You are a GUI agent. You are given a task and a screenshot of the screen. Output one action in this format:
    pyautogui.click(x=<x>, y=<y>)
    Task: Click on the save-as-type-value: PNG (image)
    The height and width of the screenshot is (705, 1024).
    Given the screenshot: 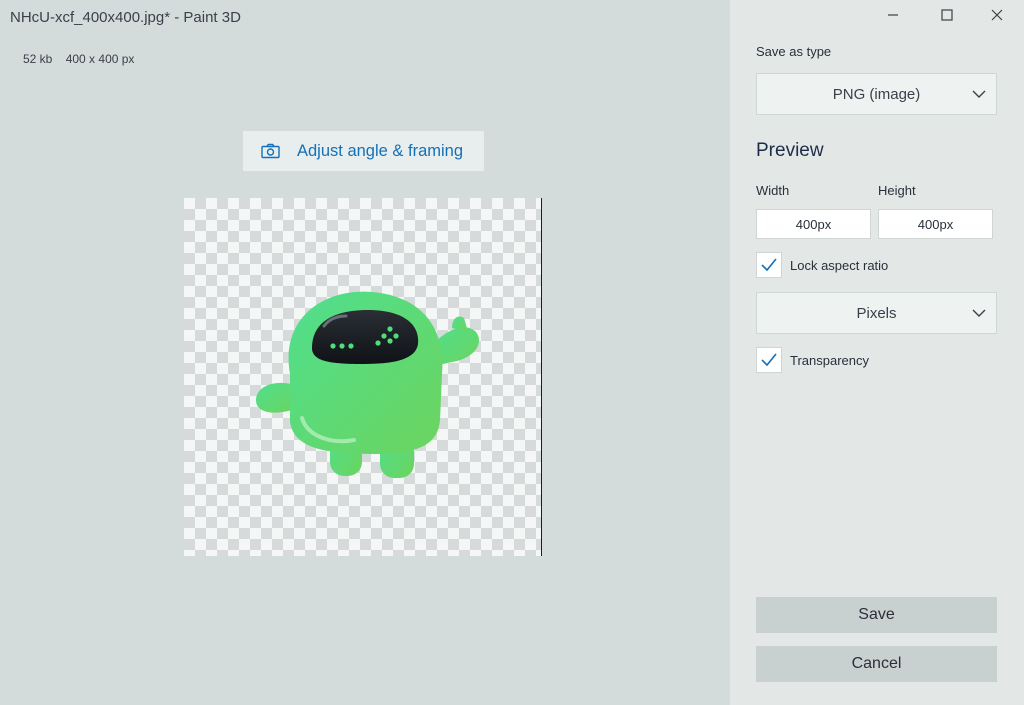 What is the action you would take?
    pyautogui.click(x=876, y=94)
    